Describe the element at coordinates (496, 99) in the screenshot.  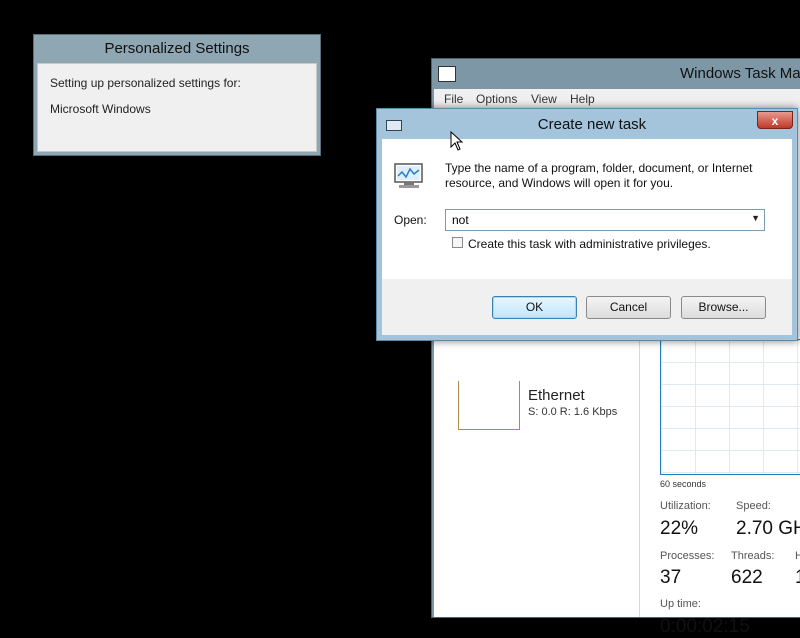
I see `menu-options: Options` at that location.